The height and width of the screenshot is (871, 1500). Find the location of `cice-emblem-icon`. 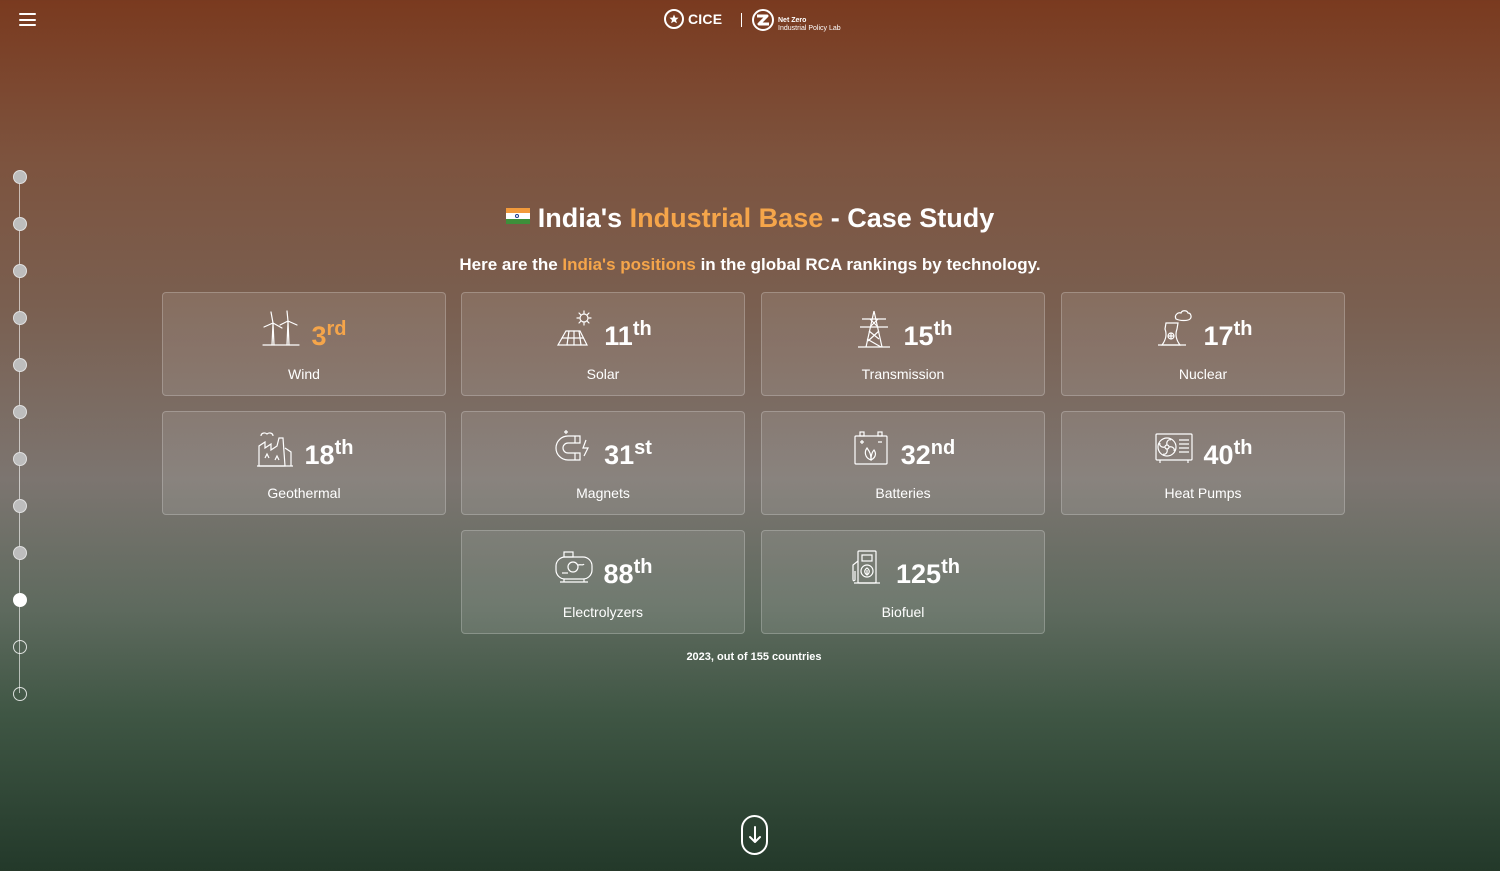

cice-emblem-icon is located at coordinates (674, 19).